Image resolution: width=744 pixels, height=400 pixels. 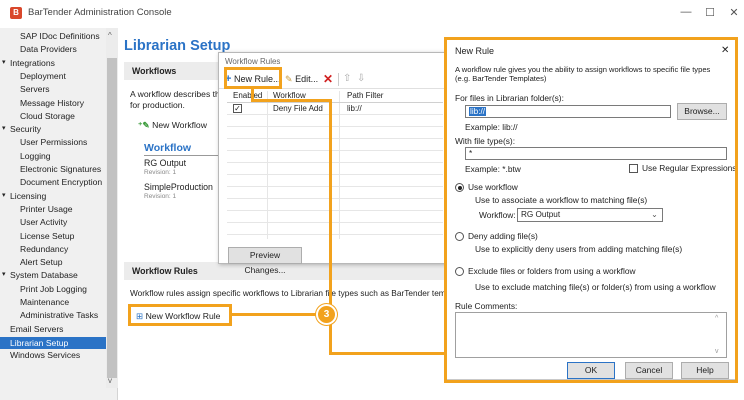 I want to click on sidebar-item-document-encryption: Document Encryption, so click(x=61, y=182).